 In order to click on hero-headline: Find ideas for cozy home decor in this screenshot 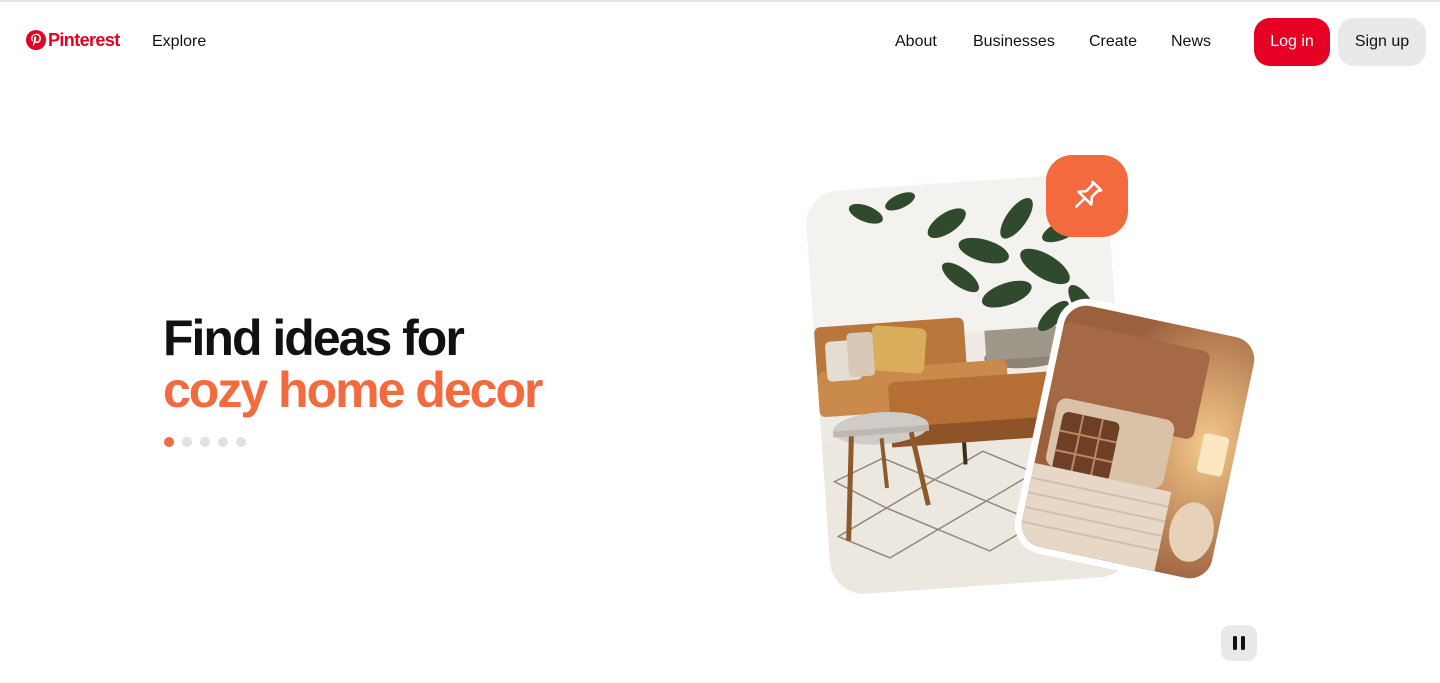, I will do `click(353, 364)`.